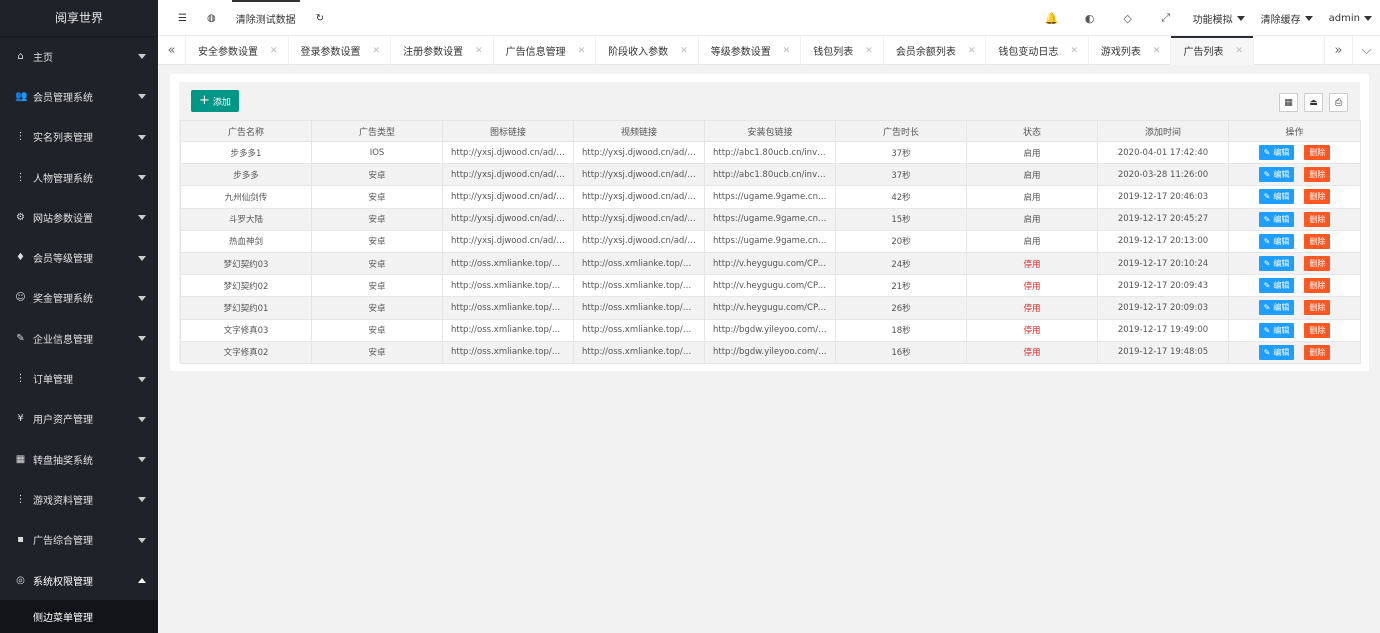 This screenshot has height=633, width=1380. What do you see at coordinates (79, 616) in the screenshot?
I see `sidebar-subitem-side-menu: 侧边菜单管理` at bounding box center [79, 616].